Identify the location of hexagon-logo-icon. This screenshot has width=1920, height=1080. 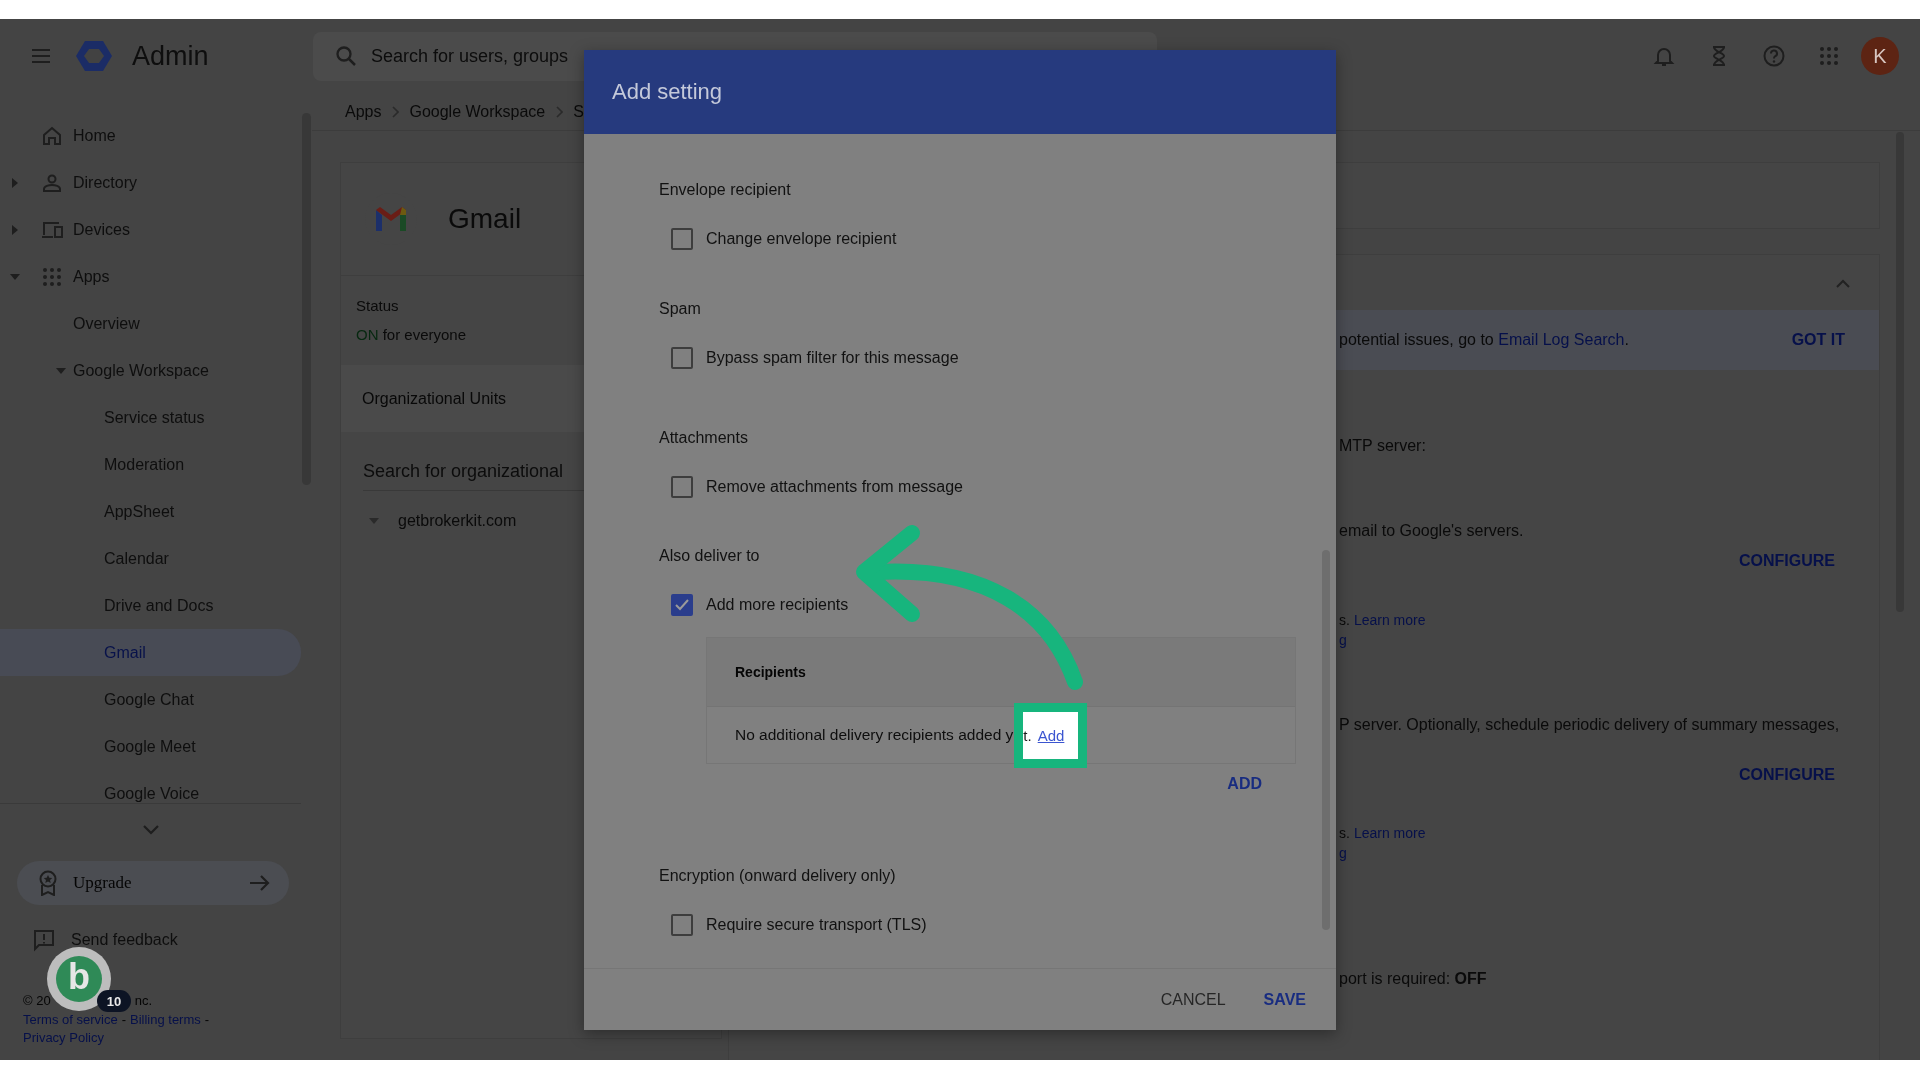
(94, 56).